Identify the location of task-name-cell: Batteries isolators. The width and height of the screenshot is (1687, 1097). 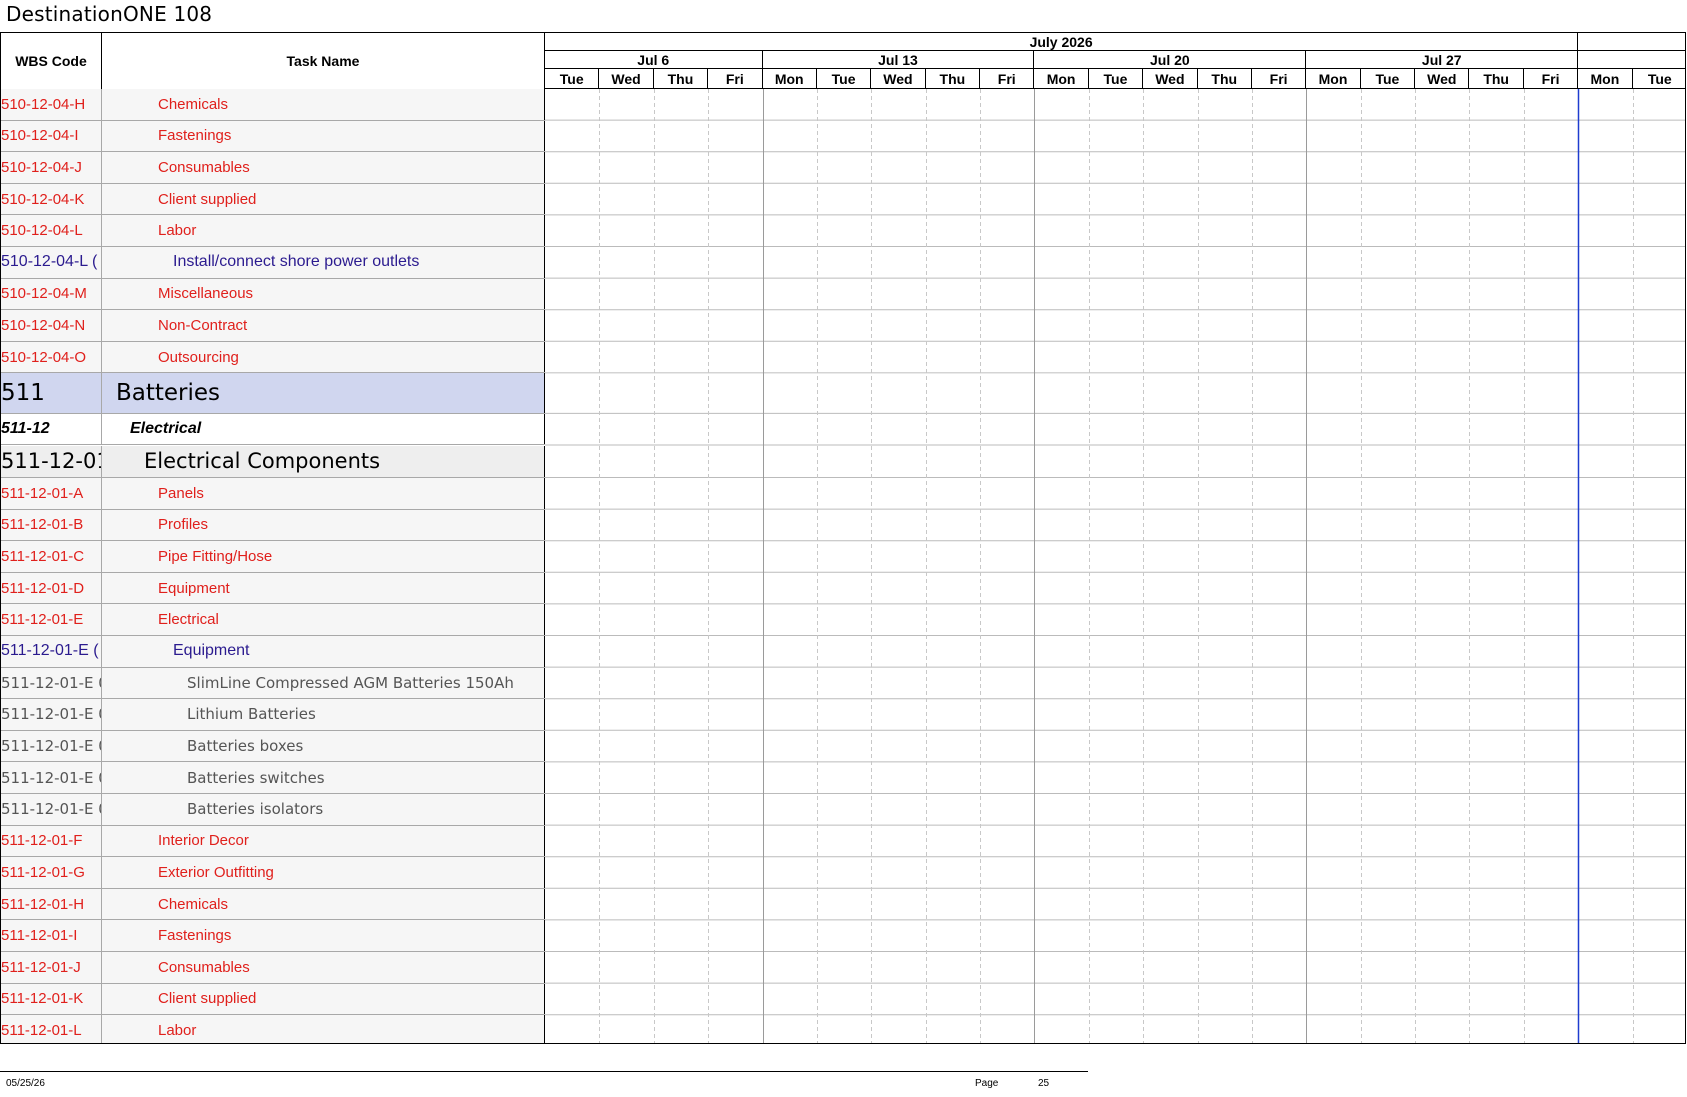
(323, 809).